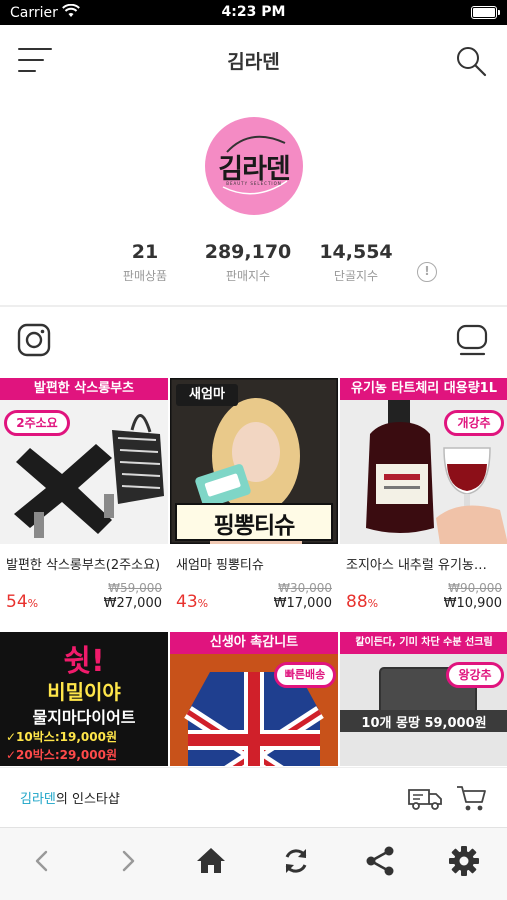 Image resolution: width=507 pixels, height=900 pixels. Describe the element at coordinates (423, 389) in the screenshot. I see `product-banner: 유기농 타트체리 대용량1L` at that location.